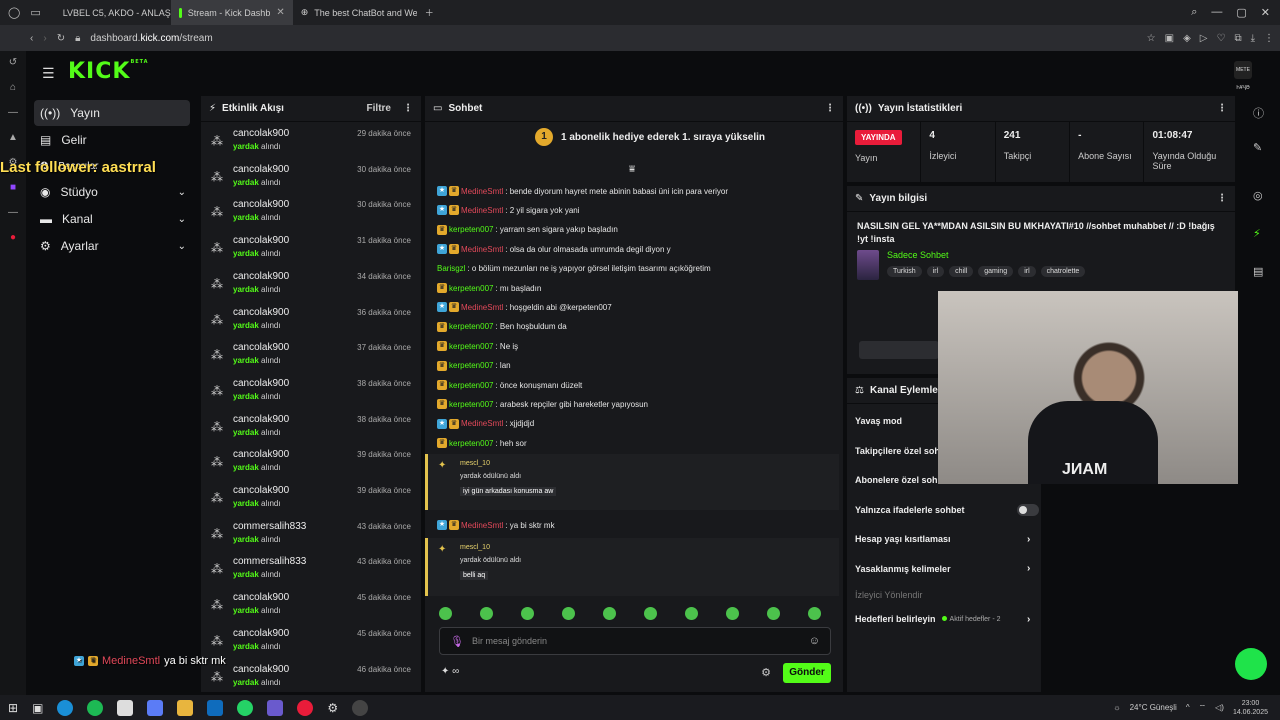  I want to click on channel-action-row: Yasaklanmış kelimeler ›, so click(945, 568).